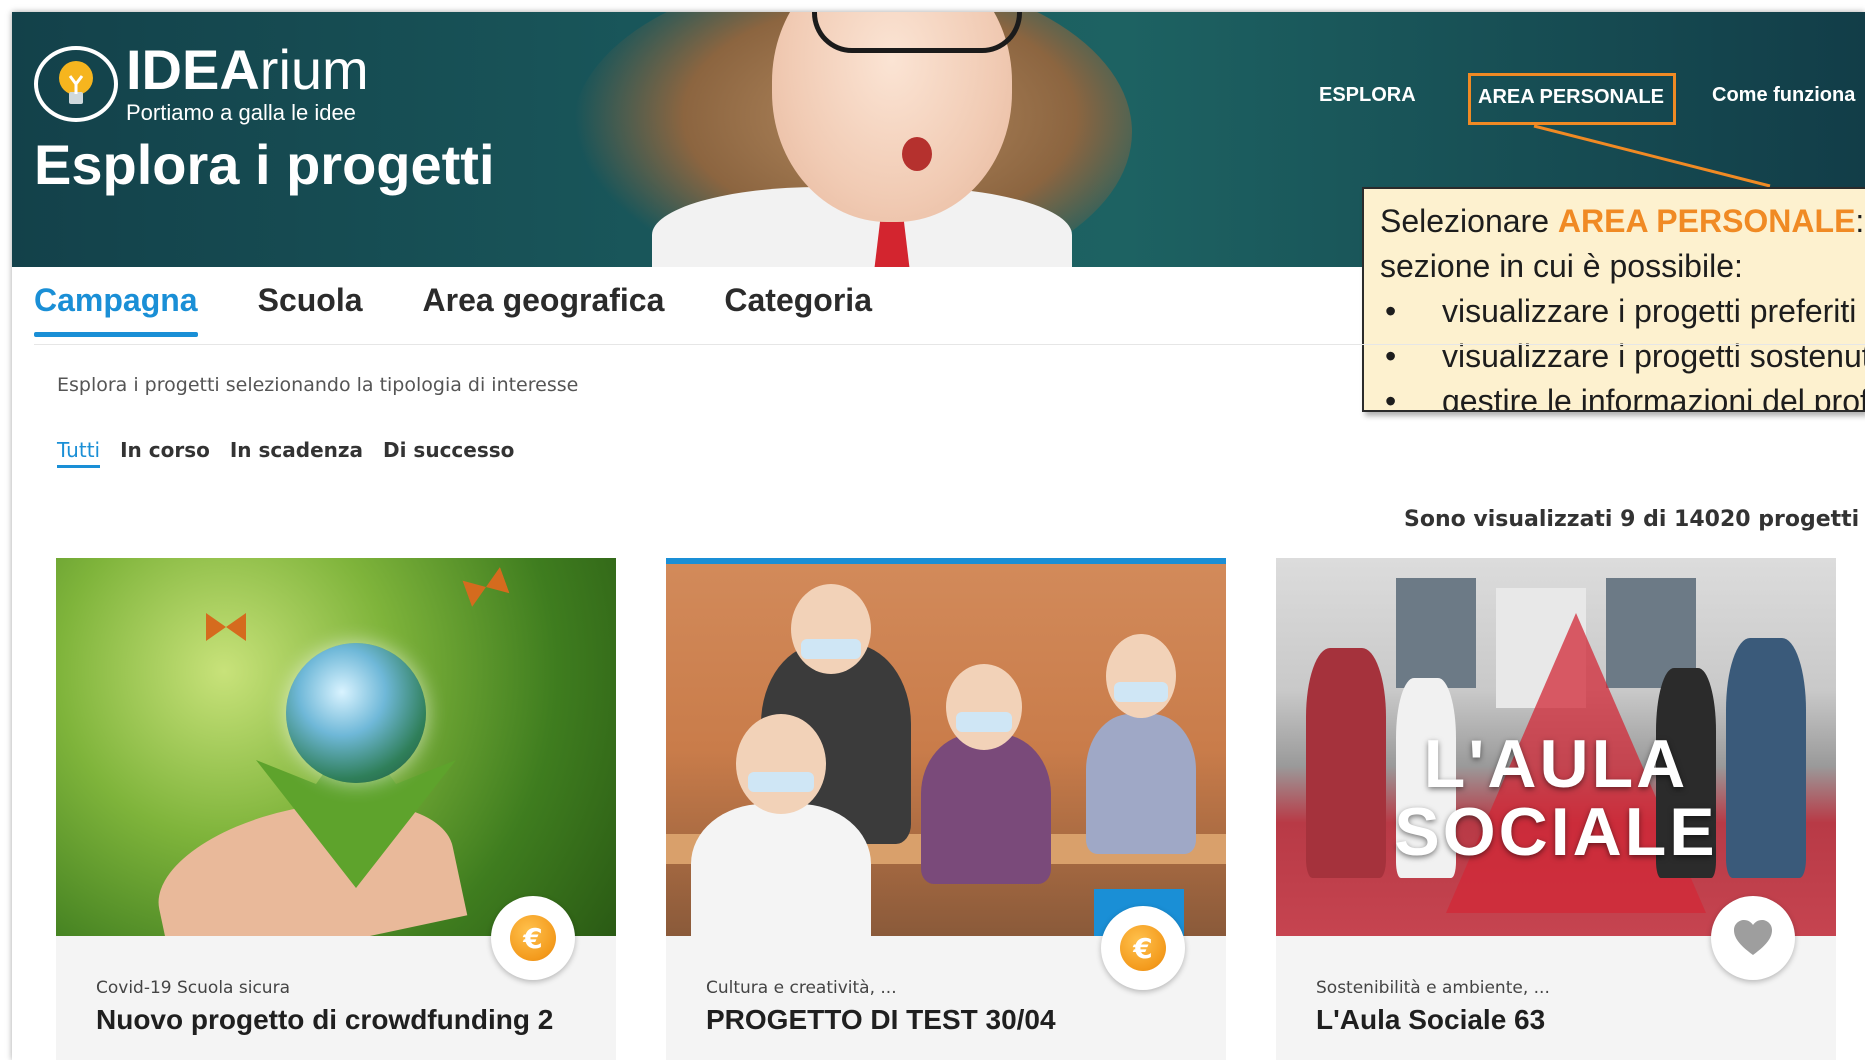 The width and height of the screenshot is (1865, 1060). What do you see at coordinates (356, 713) in the screenshot?
I see `image-globe` at bounding box center [356, 713].